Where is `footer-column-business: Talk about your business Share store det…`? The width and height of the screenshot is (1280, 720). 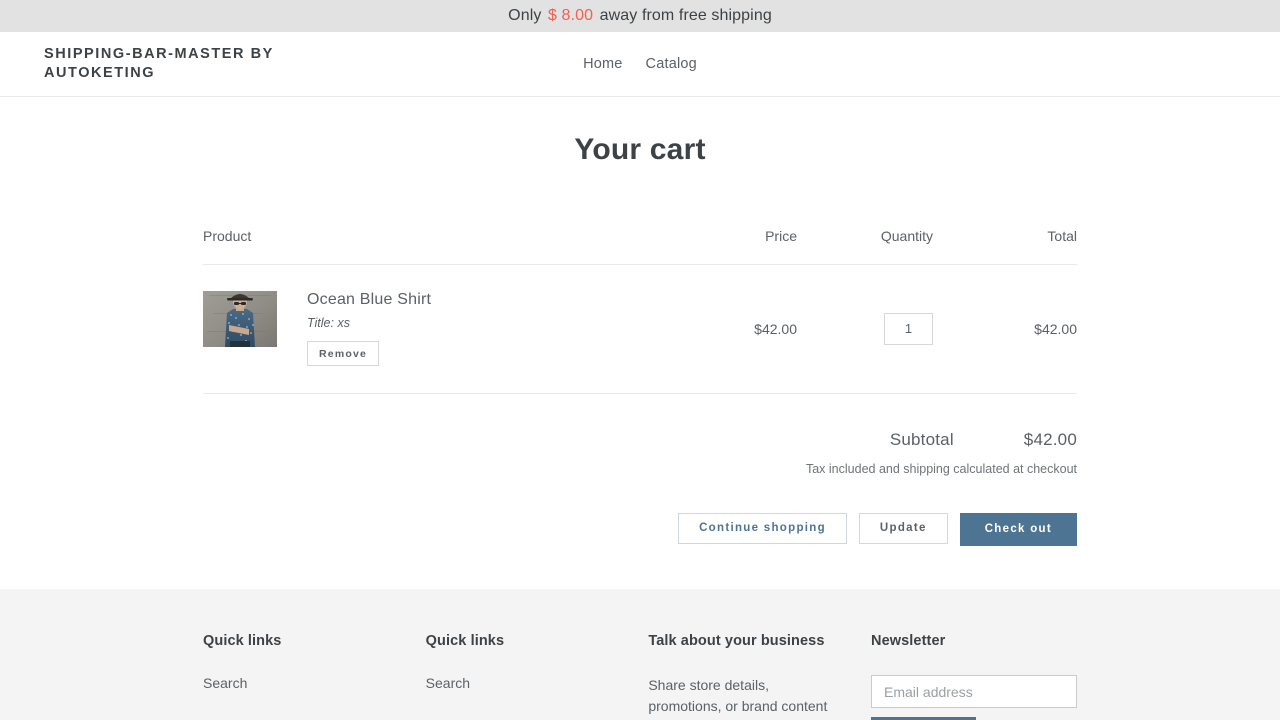
footer-column-business: Talk about your business Share store det… is located at coordinates (759, 676).